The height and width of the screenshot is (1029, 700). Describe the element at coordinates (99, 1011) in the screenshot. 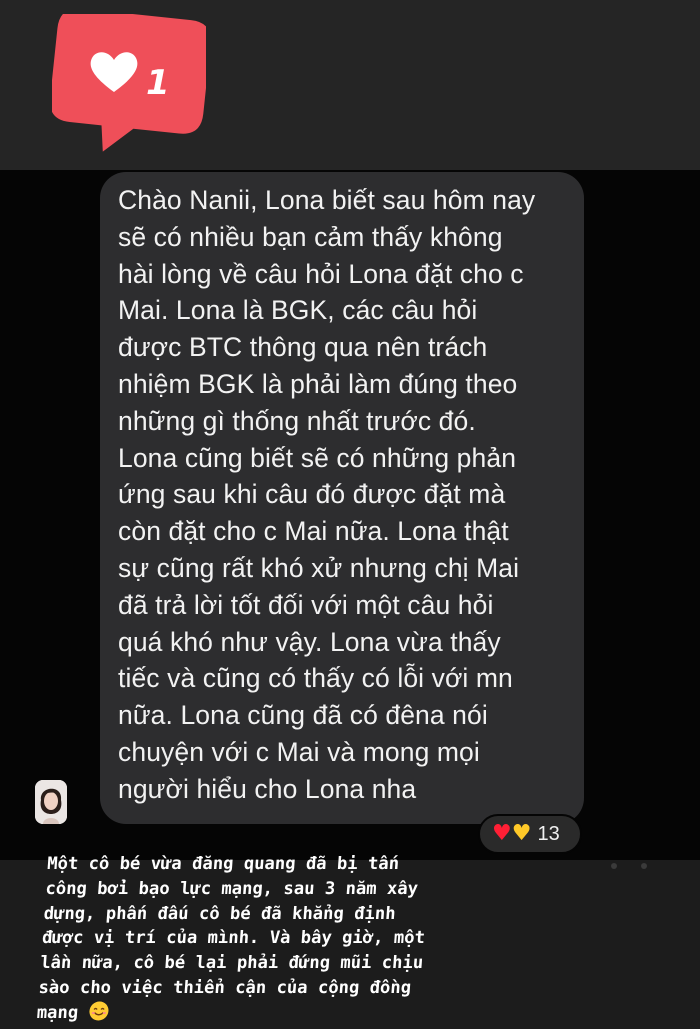

I see `smiling-face-icon` at that location.